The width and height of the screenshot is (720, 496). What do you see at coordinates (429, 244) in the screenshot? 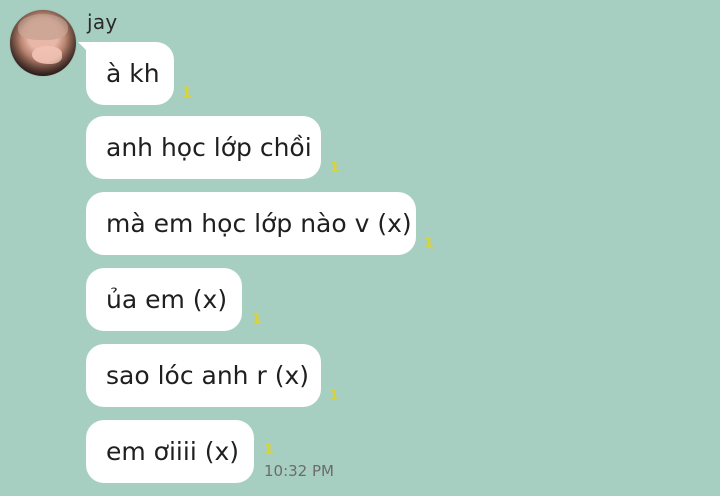
I see `read-count-3: 1` at bounding box center [429, 244].